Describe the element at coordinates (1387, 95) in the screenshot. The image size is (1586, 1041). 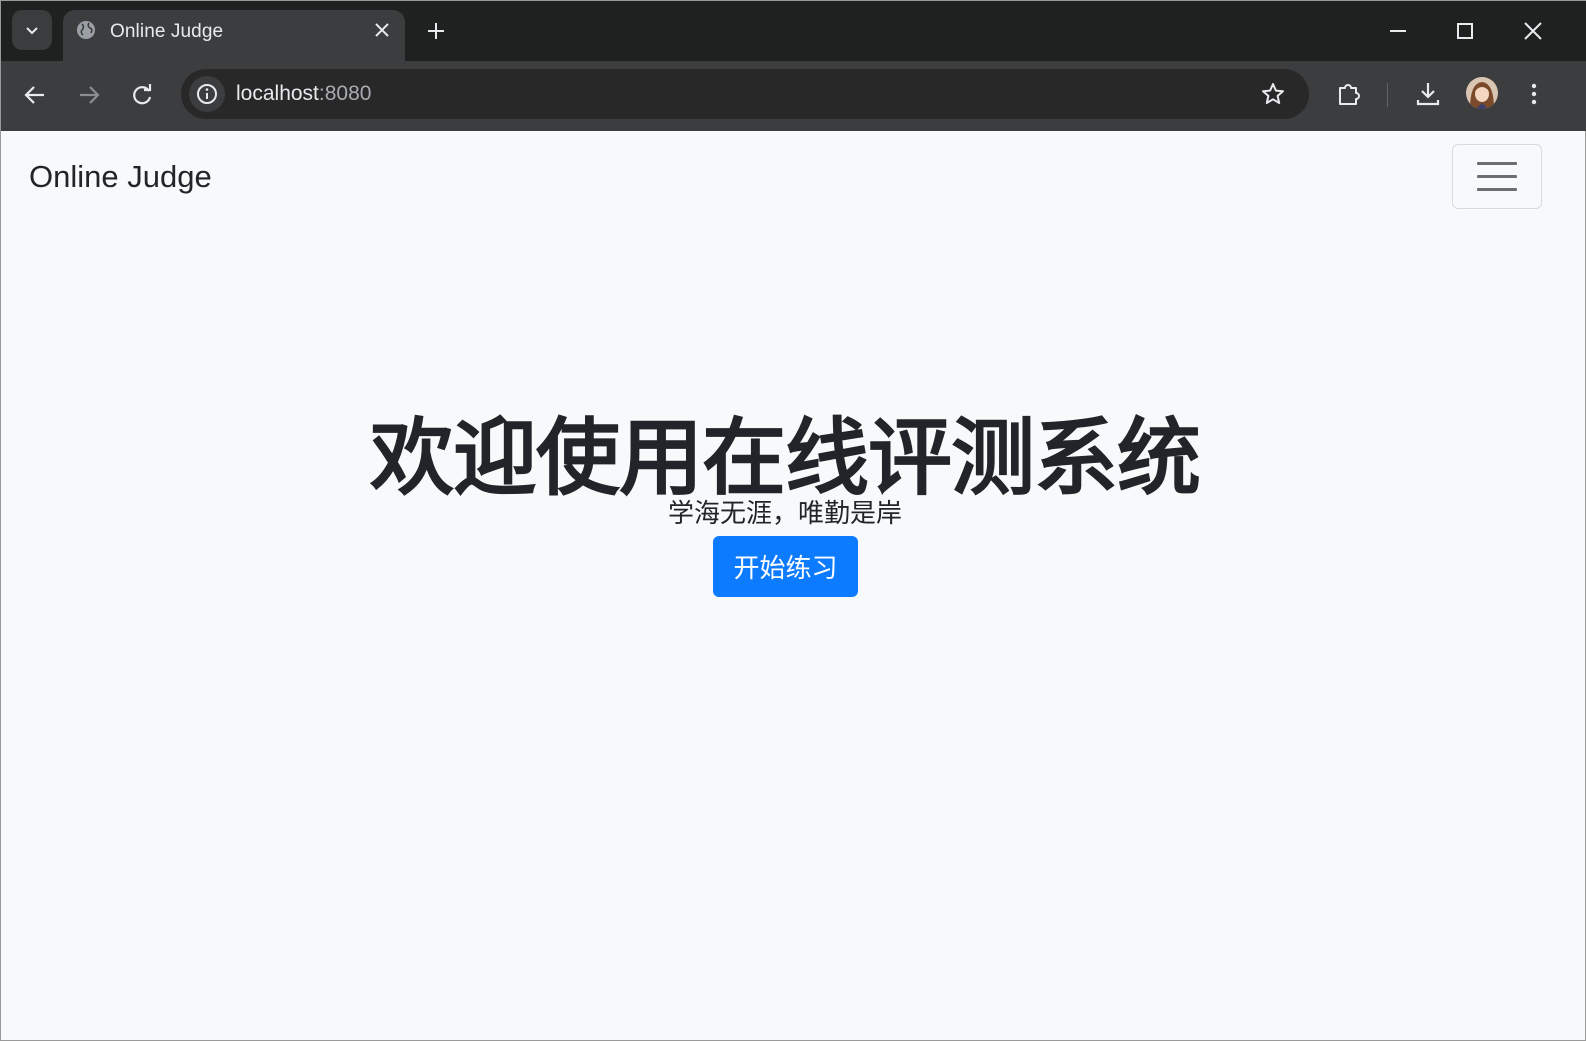
I see `toolbar-divider` at that location.